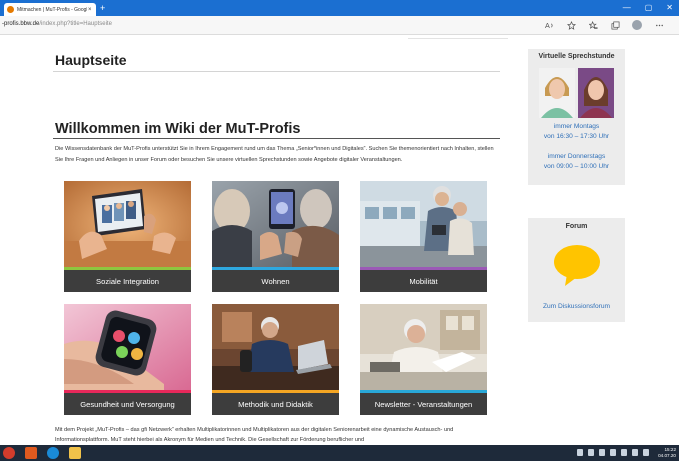  What do you see at coordinates (178, 129) in the screenshot?
I see `welcome-heading: Willkommen im Wiki der MuT-Profis` at bounding box center [178, 129].